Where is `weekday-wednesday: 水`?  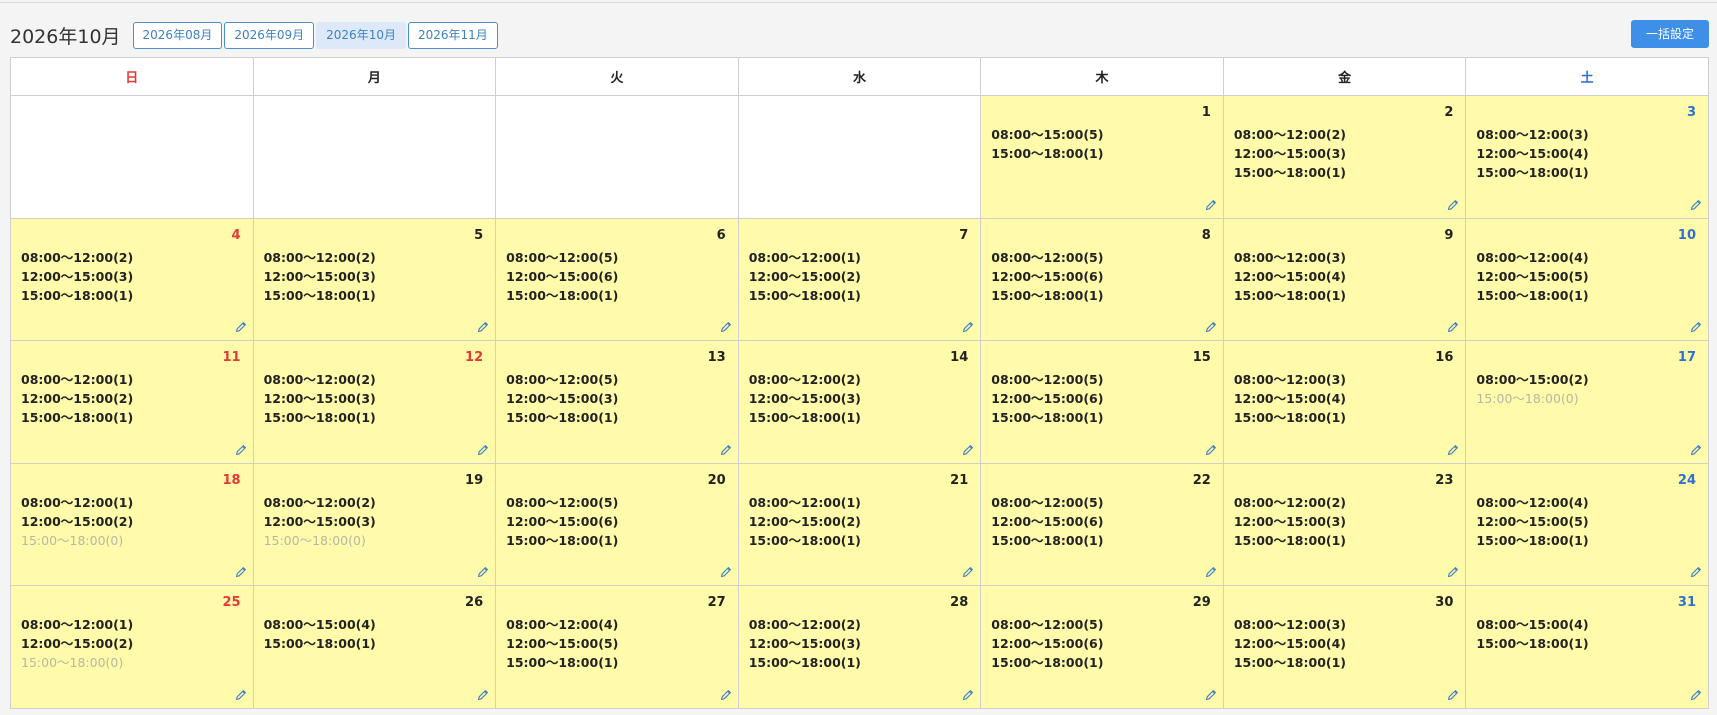 weekday-wednesday: 水 is located at coordinates (859, 76).